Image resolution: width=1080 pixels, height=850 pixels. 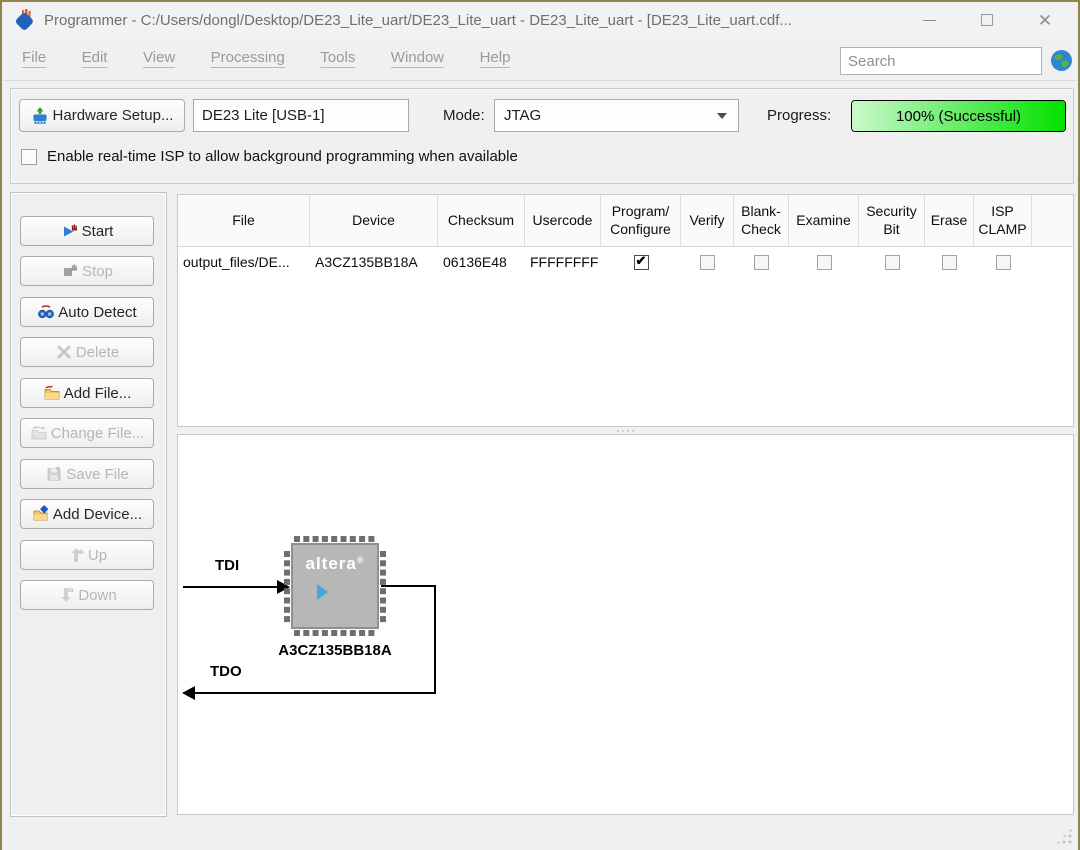 I want to click on up-button: Up, so click(x=87, y=555).